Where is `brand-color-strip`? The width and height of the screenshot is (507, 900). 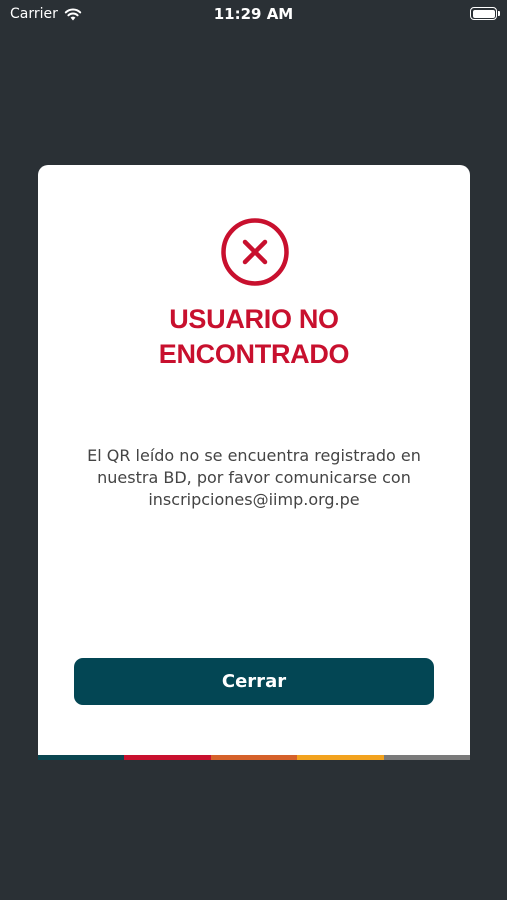
brand-color-strip is located at coordinates (254, 757).